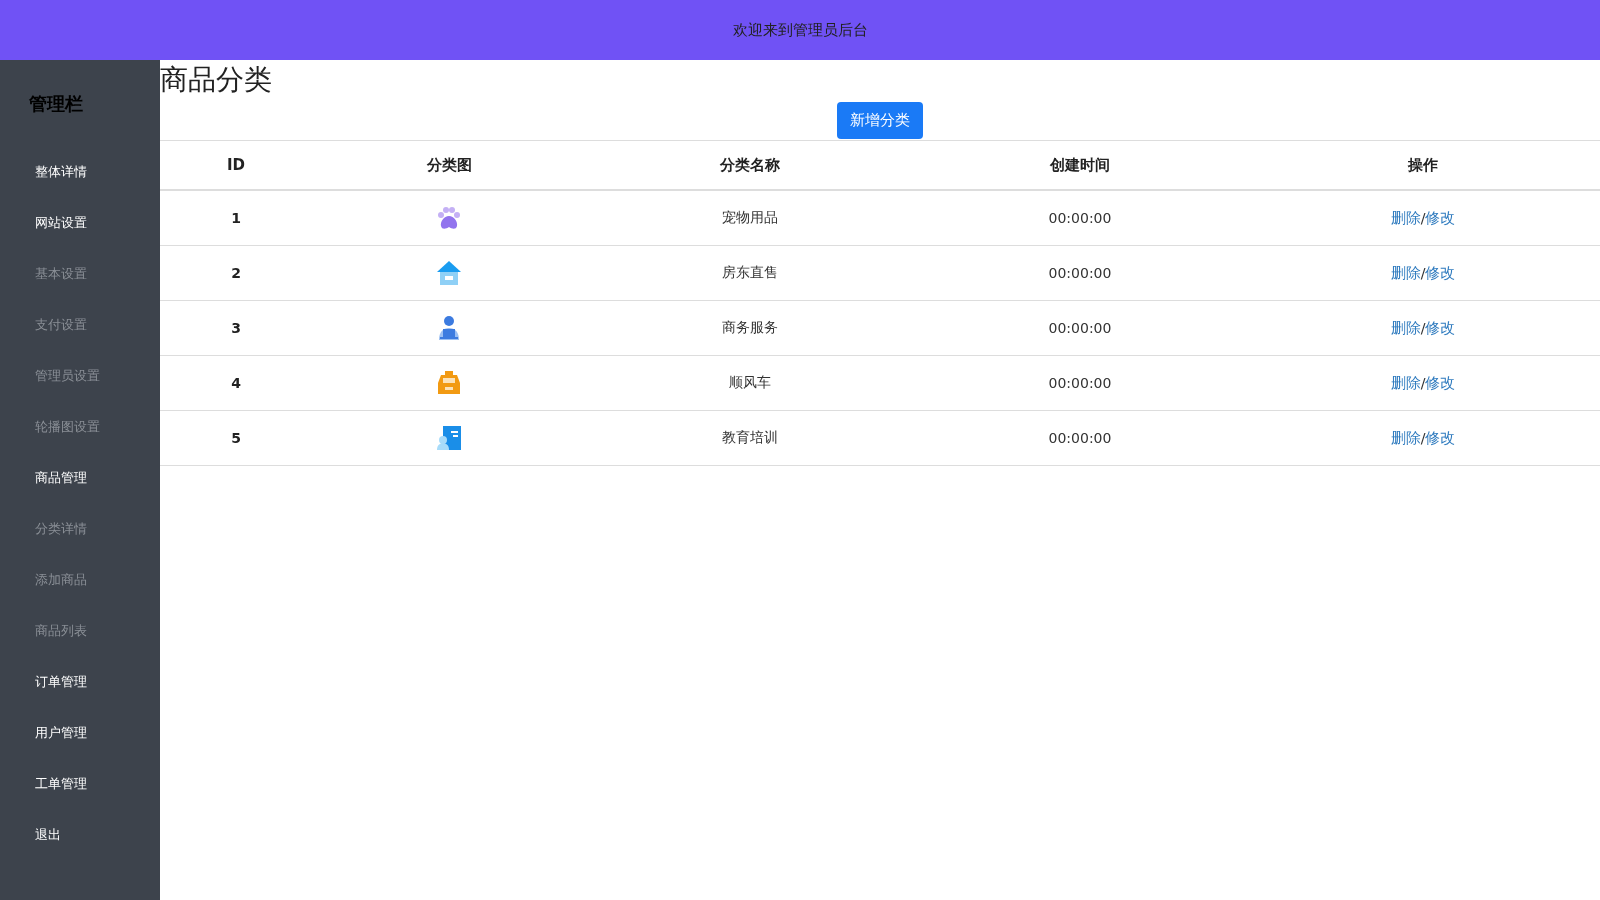 The height and width of the screenshot is (900, 1600). I want to click on sidebar-item: 网站设置, so click(61, 239).